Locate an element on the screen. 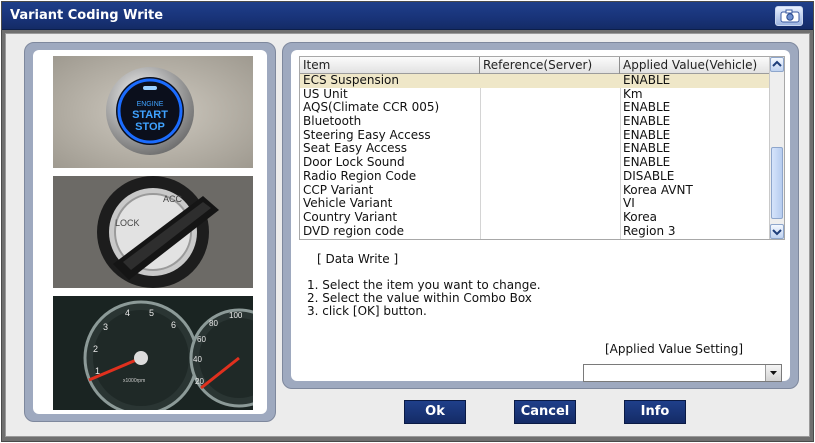 This screenshot has height=443, width=815. table-row: CCP Variant Korea AVNT is located at coordinates (535, 191).